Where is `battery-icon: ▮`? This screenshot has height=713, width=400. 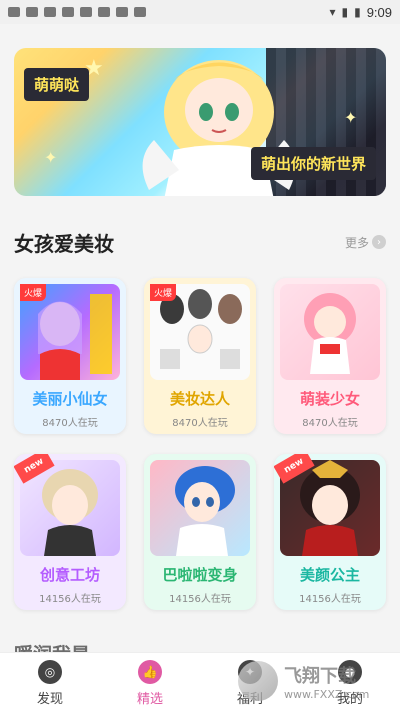 battery-icon: ▮ is located at coordinates (357, 12).